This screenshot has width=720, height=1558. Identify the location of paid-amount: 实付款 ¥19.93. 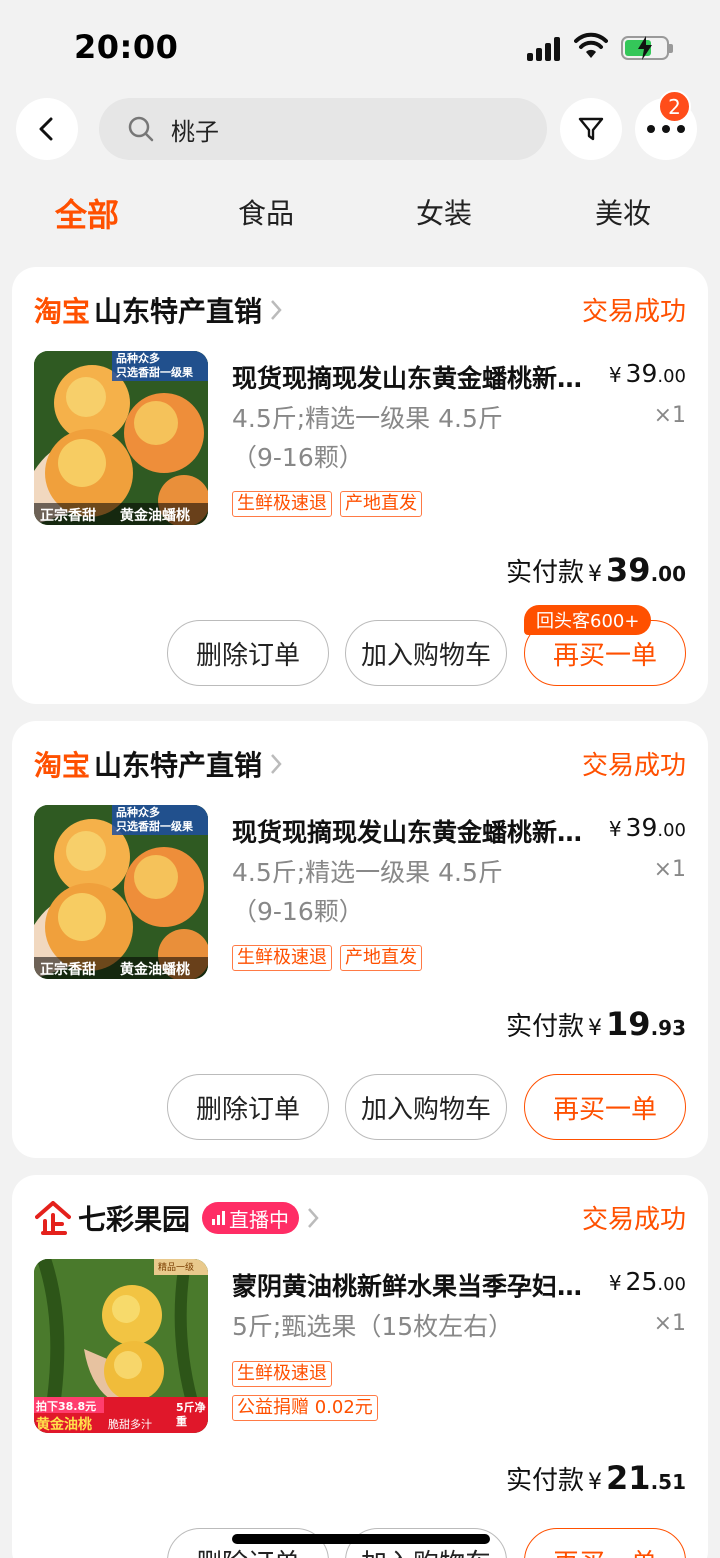
(596, 1024).